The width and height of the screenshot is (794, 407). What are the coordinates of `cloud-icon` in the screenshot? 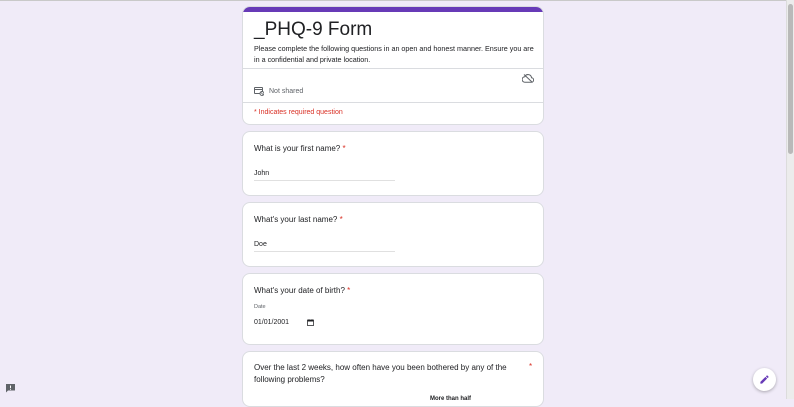 It's located at (528, 78).